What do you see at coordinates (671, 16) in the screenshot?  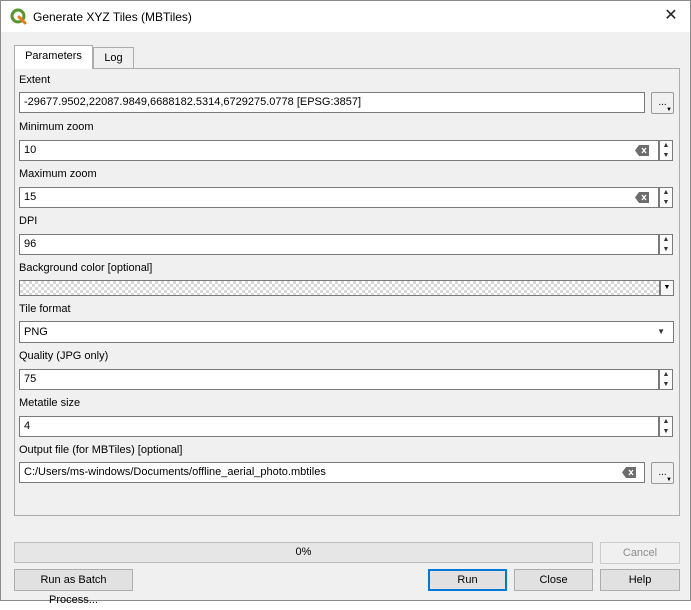 I see `close-window-icon: ✕` at bounding box center [671, 16].